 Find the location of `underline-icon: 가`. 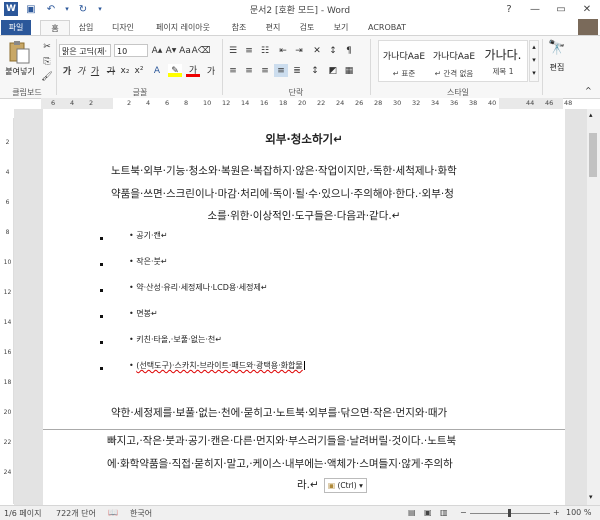

underline-icon: 가 is located at coordinates (95, 70).